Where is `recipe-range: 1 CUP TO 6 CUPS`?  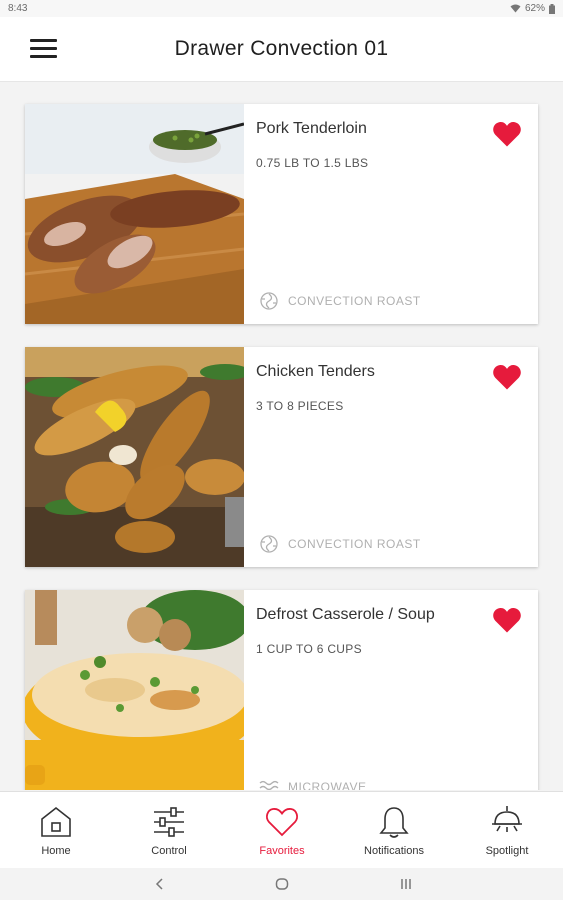 recipe-range: 1 CUP TO 6 CUPS is located at coordinates (309, 649).